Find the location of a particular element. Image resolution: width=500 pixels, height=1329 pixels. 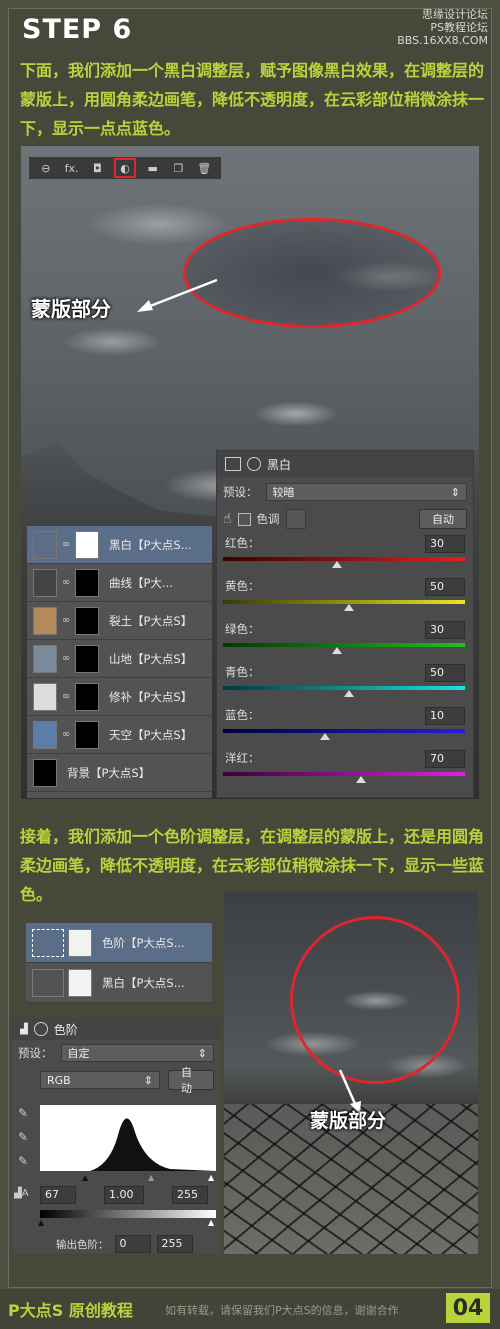

preset-select: 较暗 ⇕ is located at coordinates (366, 492).